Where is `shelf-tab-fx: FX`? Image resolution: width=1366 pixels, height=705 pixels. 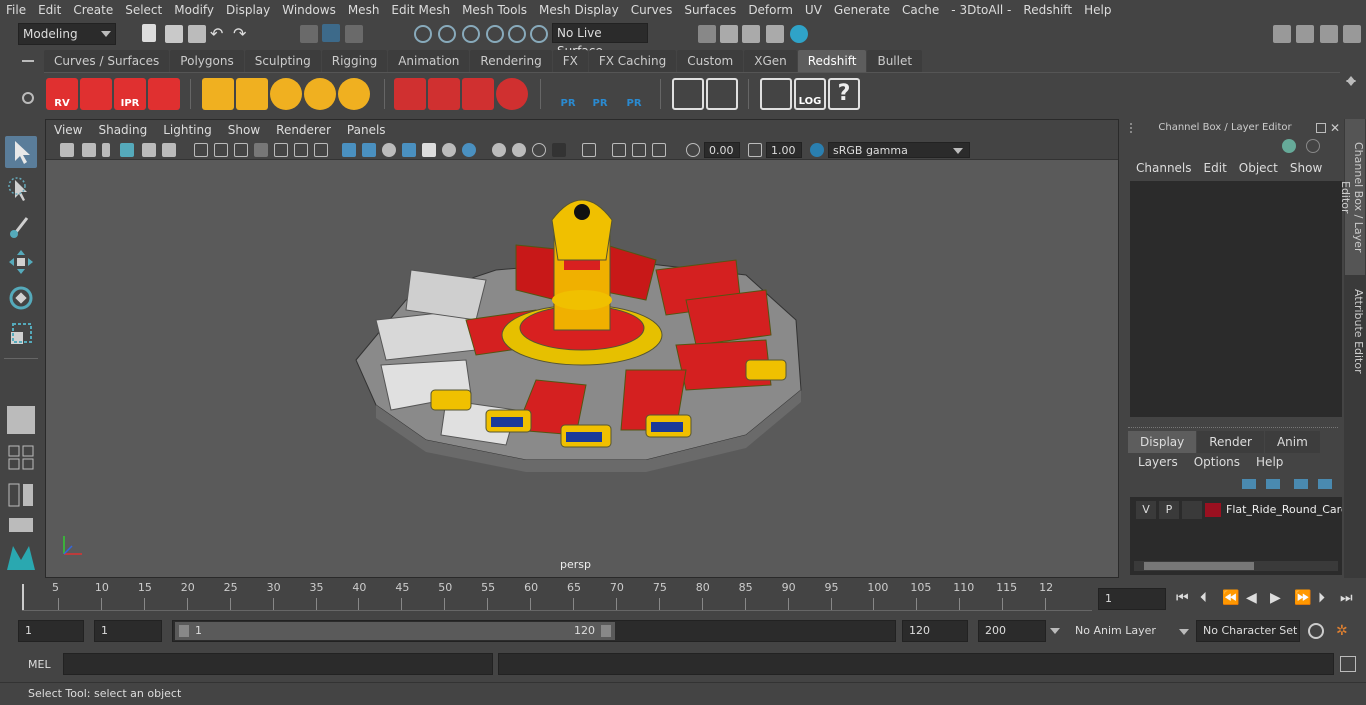
shelf-tab-fx: FX is located at coordinates (570, 61).